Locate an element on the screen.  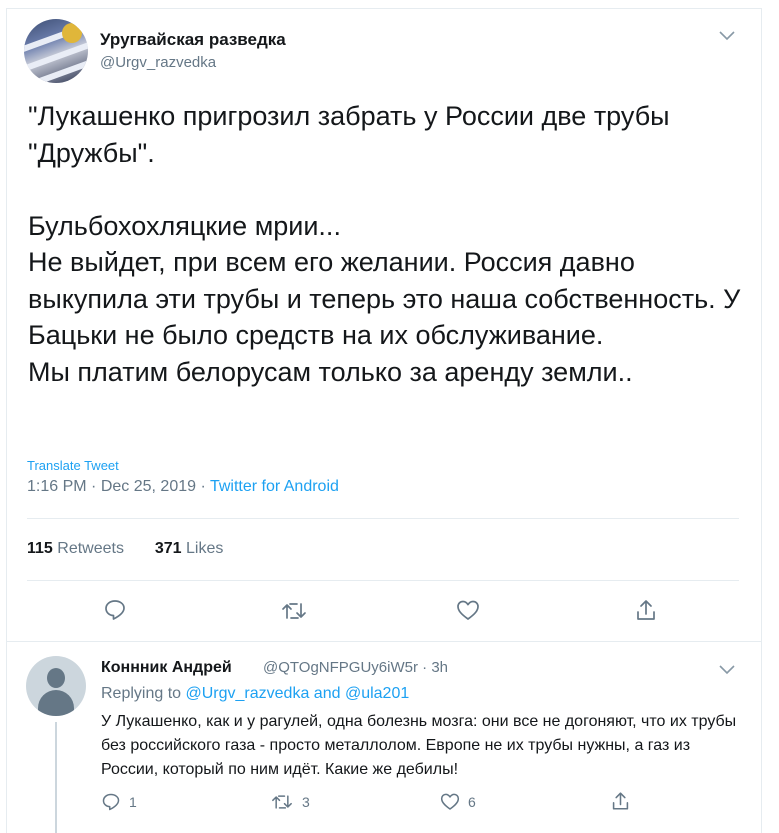
reply-author-handle: @QTOgNFPGUy6iW5r is located at coordinates (340, 667).